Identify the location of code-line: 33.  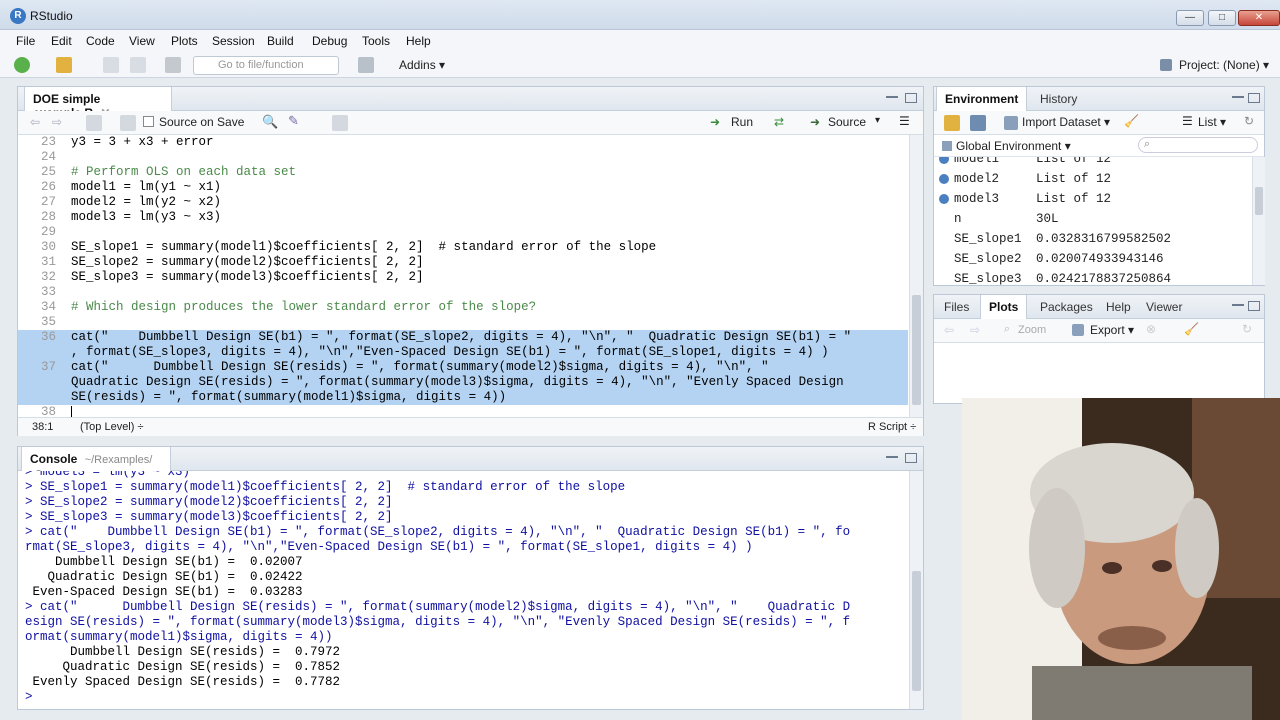
(463, 292).